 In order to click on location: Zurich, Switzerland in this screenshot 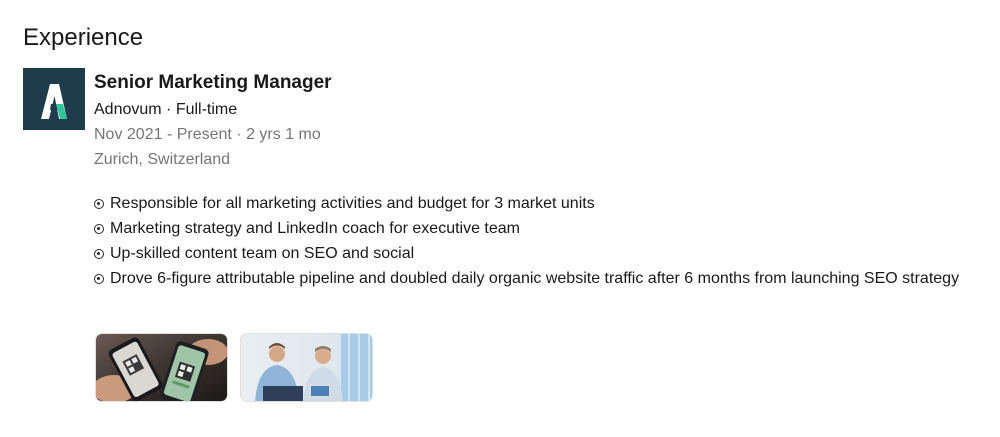, I will do `click(162, 159)`.